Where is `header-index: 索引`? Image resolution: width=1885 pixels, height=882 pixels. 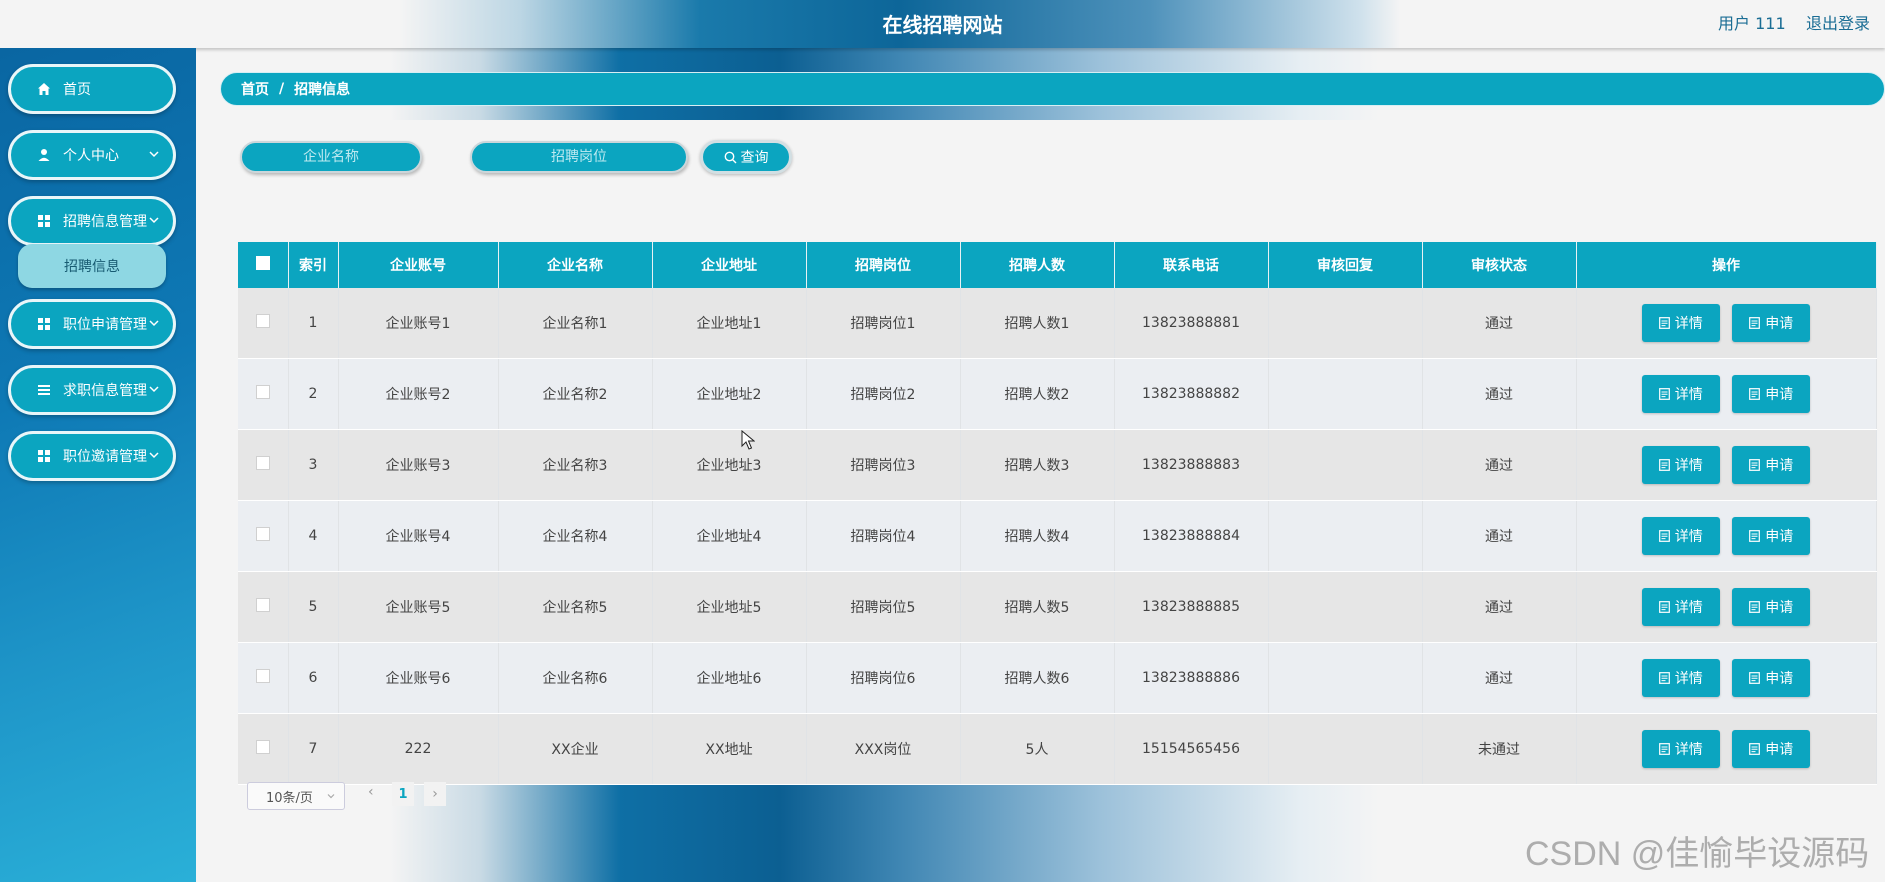 header-index: 索引 is located at coordinates (313, 265).